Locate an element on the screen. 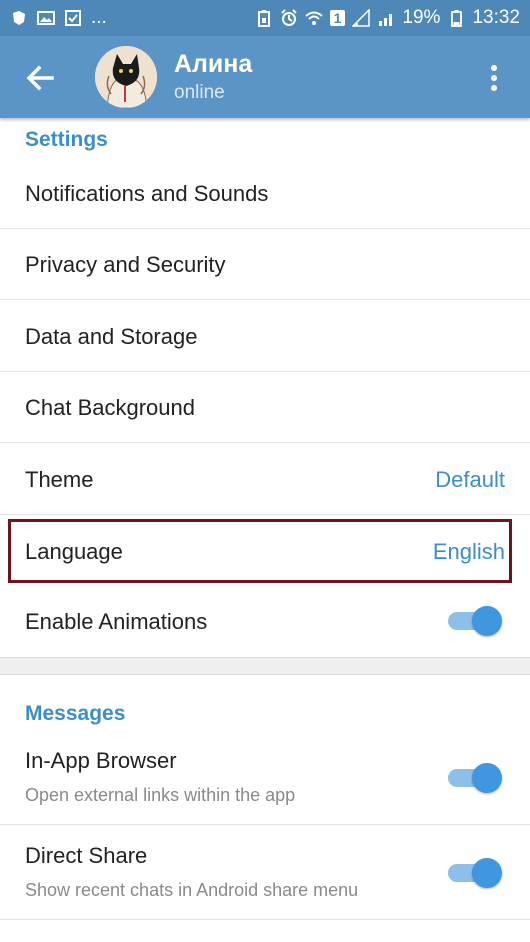  alarm-icon is located at coordinates (288, 17).